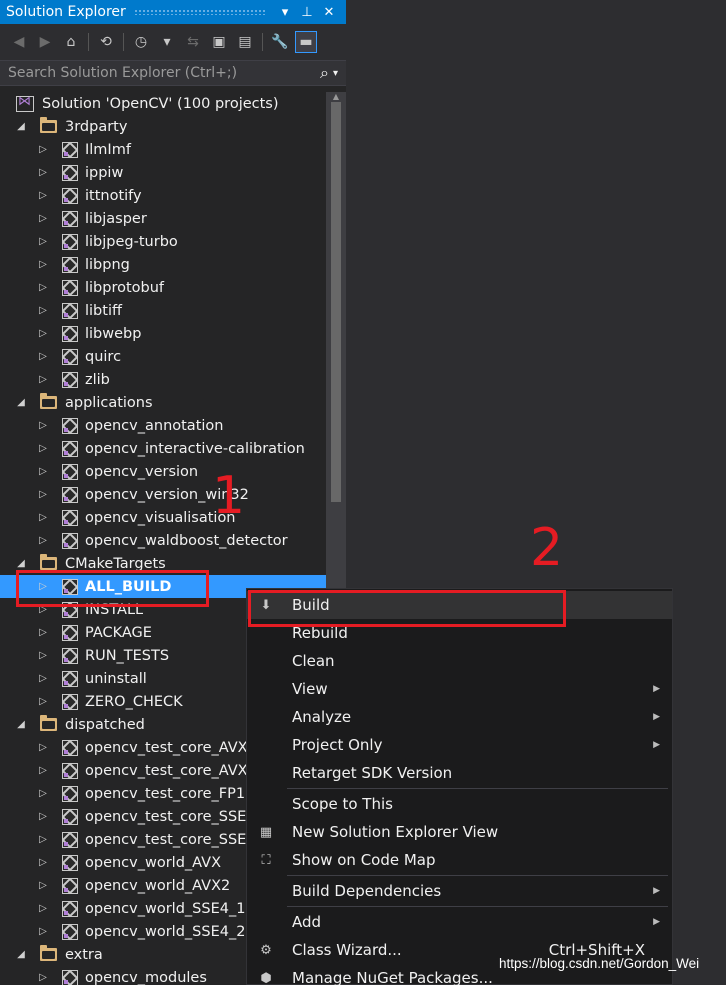  I want to click on tree-project-item: ▷ opencv_annotation, so click(163, 425).